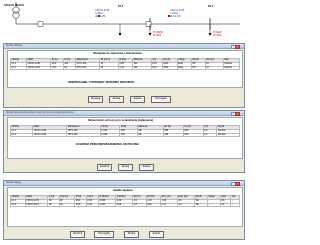 Image resolution: width=320 pixels, height=245 pixels. Describe the element at coordinates (153, 205) in the screenshot. I see `table-cell: 0,91` at that location.